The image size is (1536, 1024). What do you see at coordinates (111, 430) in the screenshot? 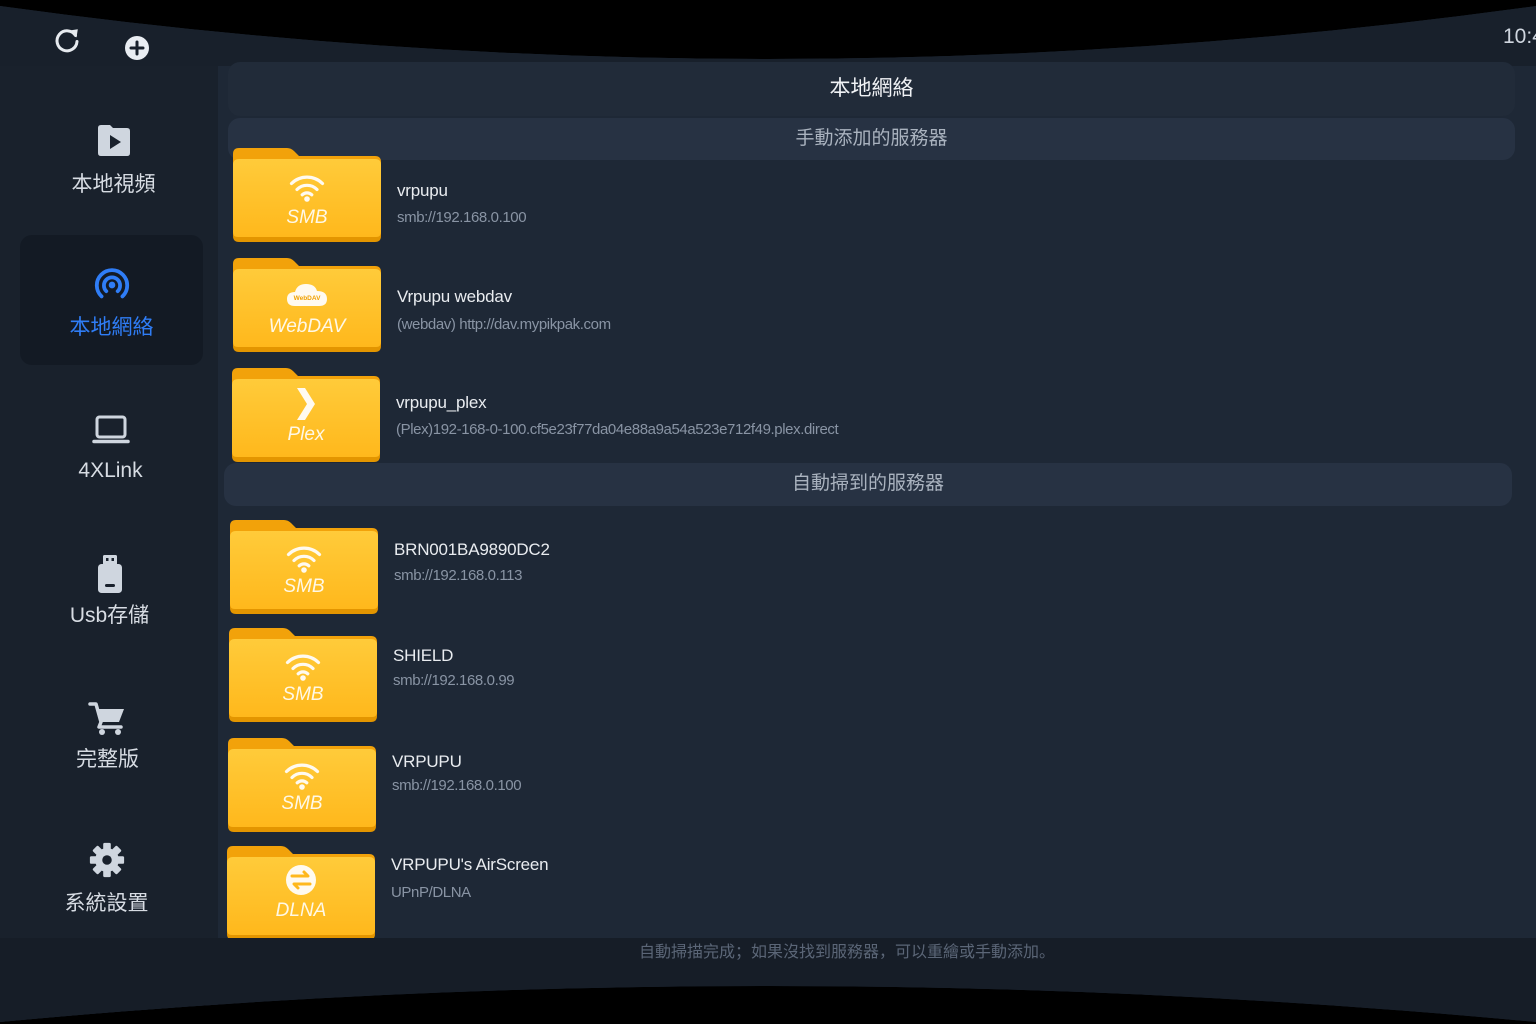
I see `laptop-icon` at bounding box center [111, 430].